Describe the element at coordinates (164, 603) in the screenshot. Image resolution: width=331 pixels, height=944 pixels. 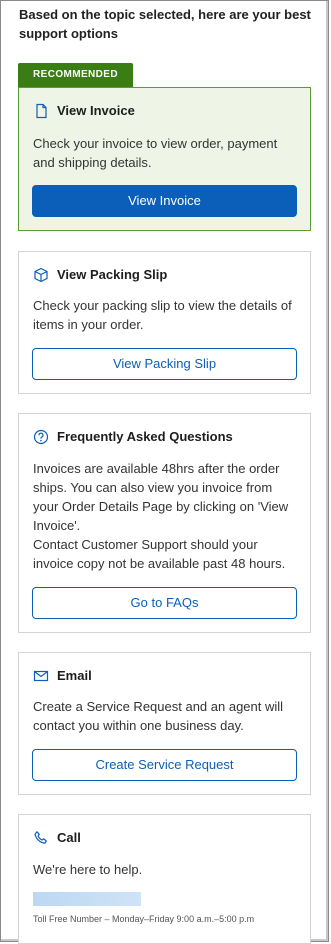
I see `go-to-faqs-button: Go to FAQs` at that location.